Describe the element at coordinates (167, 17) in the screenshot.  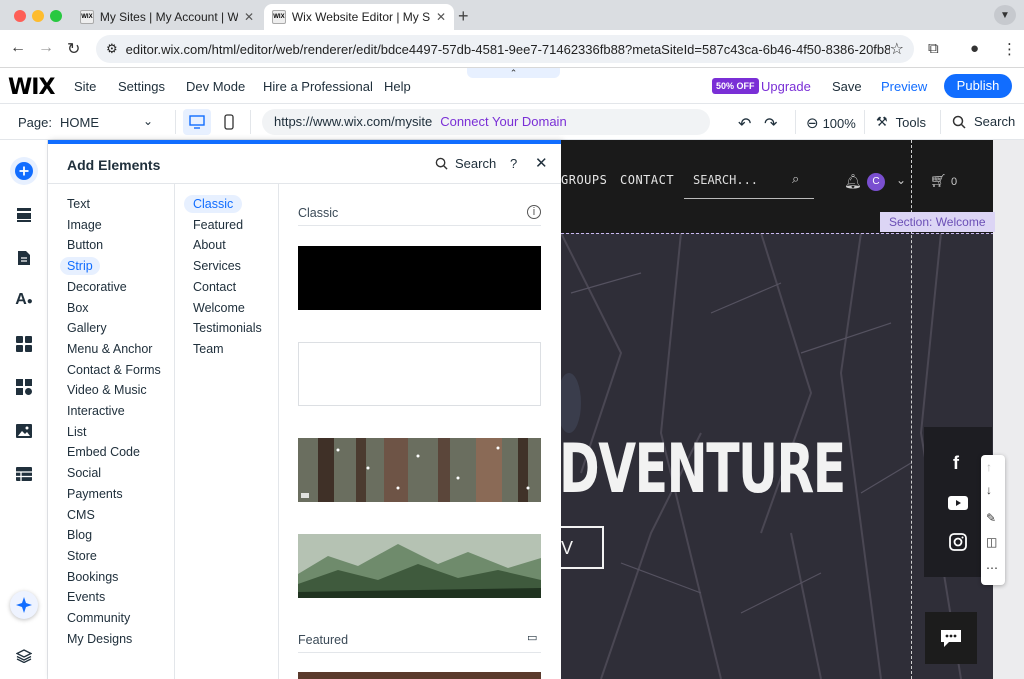
I see `browser-tab-my-sites: WIX My Sites | My Account | Wix.com ✕` at that location.